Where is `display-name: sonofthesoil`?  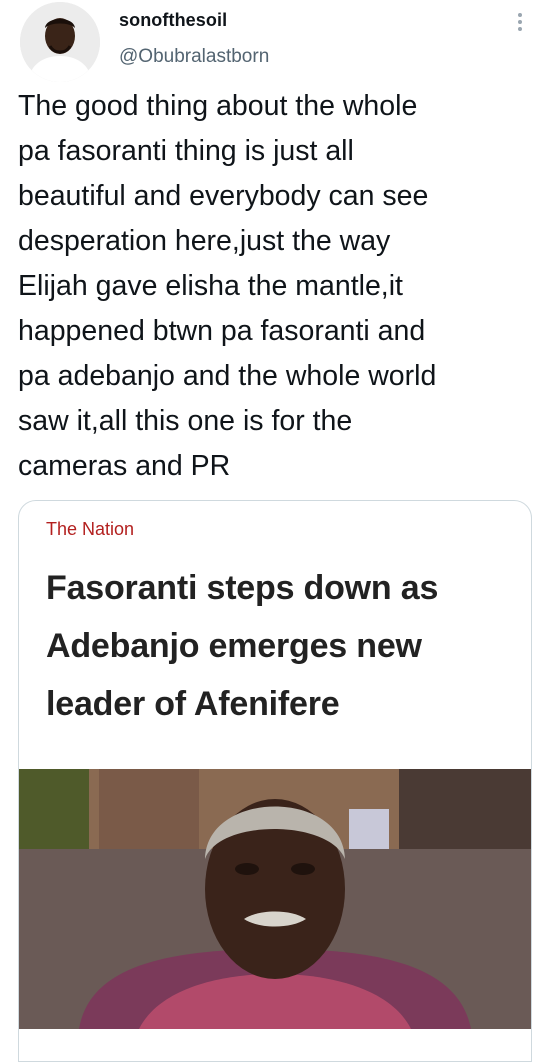 display-name: sonofthesoil is located at coordinates (173, 20).